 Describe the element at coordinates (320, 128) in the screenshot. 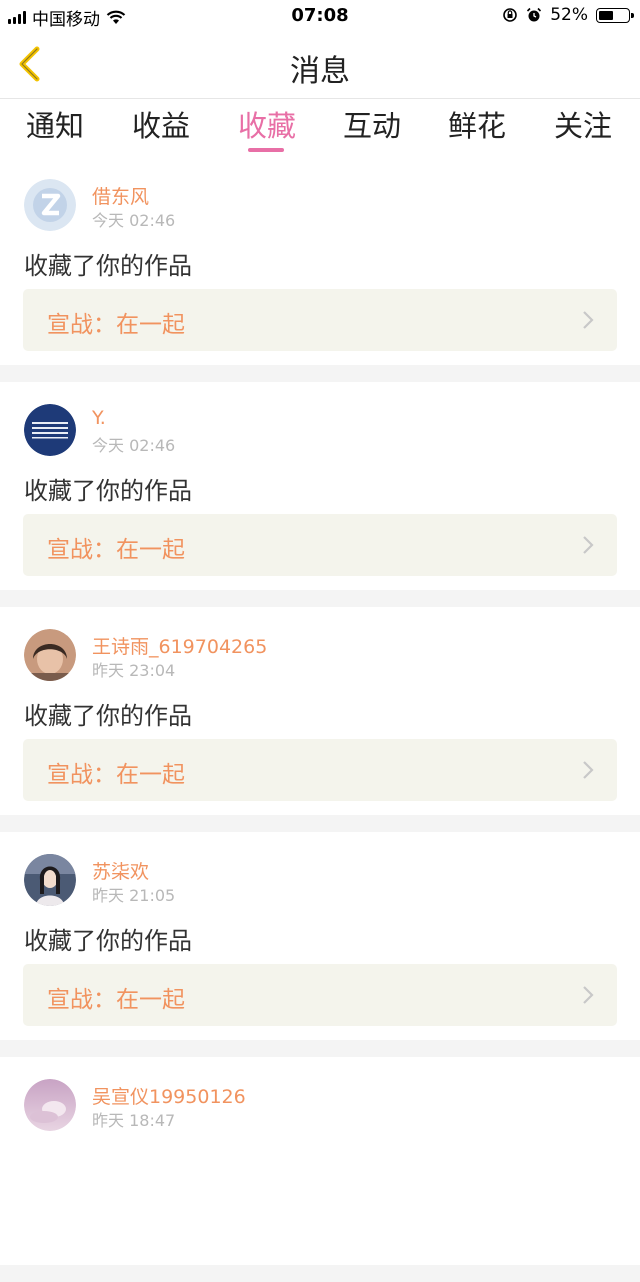

I see `tab-bar: 通知 收益 收藏 互动 鲜花 关注` at that location.